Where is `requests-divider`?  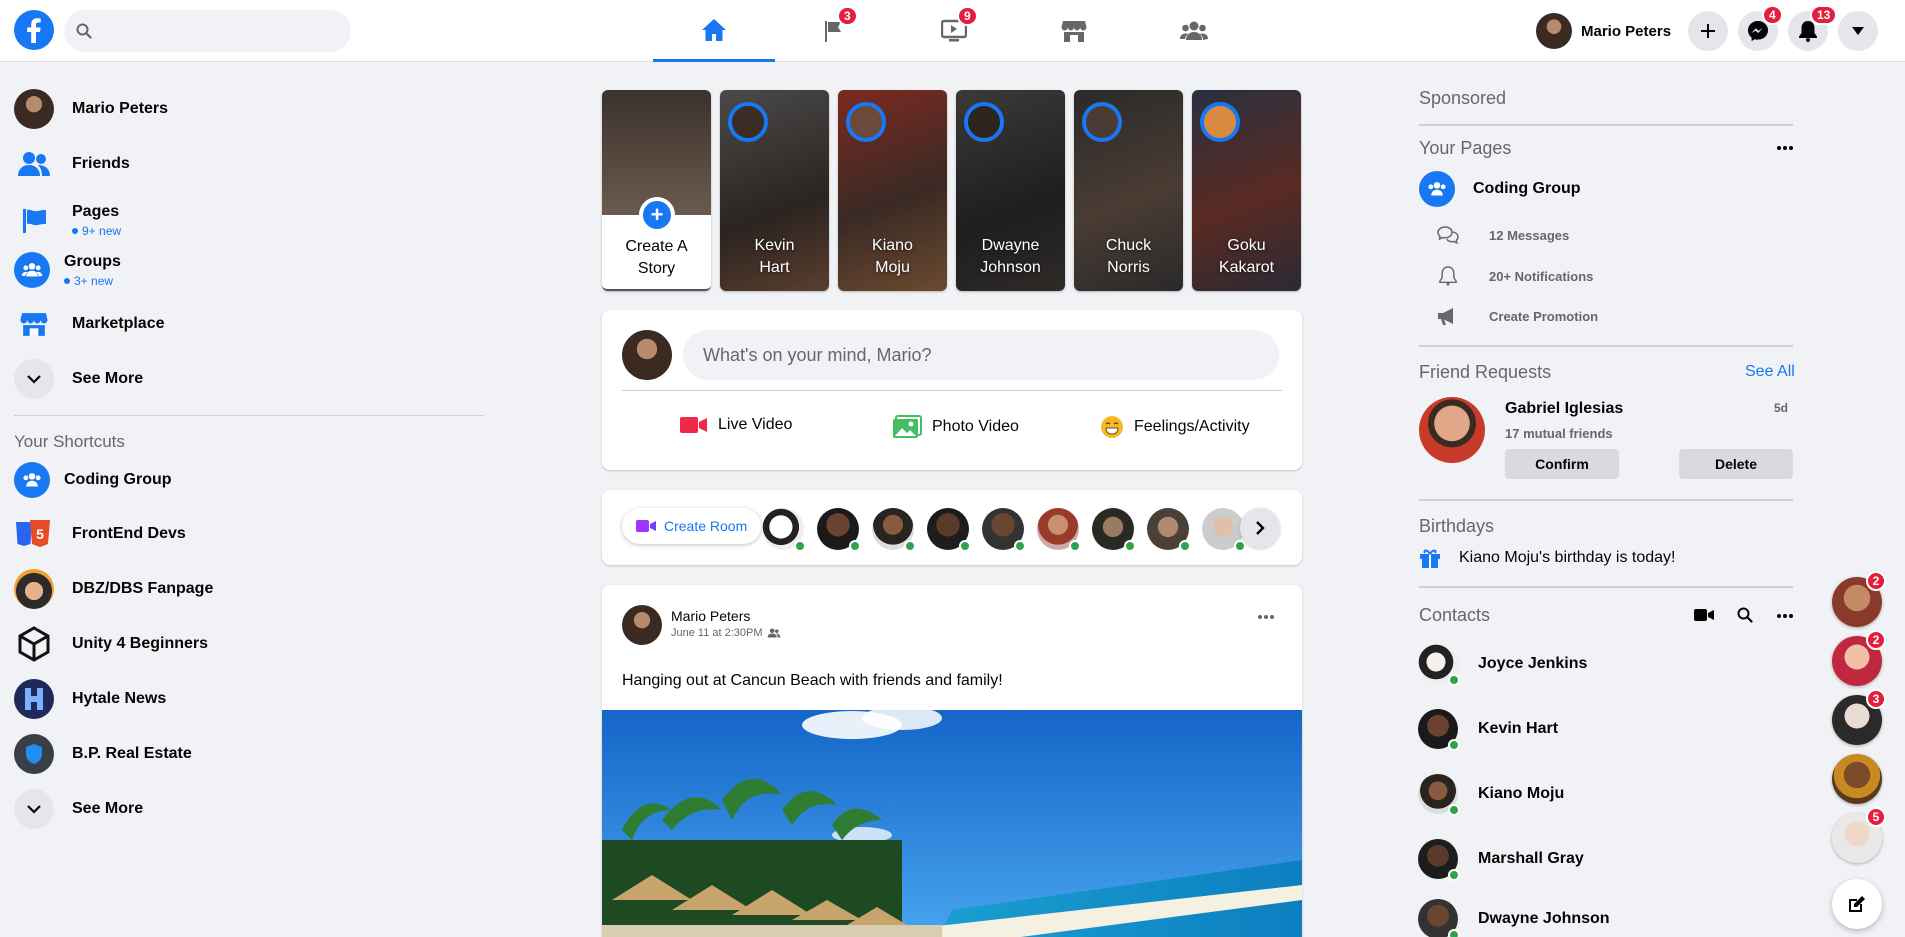
requests-divider is located at coordinates (1606, 500).